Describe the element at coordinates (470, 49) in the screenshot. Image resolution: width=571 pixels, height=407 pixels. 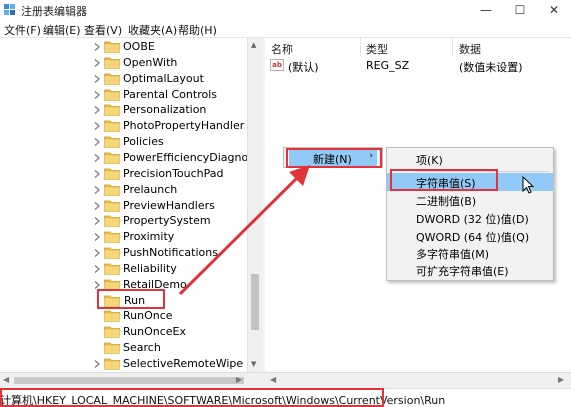
I see `column-data: 数据` at that location.